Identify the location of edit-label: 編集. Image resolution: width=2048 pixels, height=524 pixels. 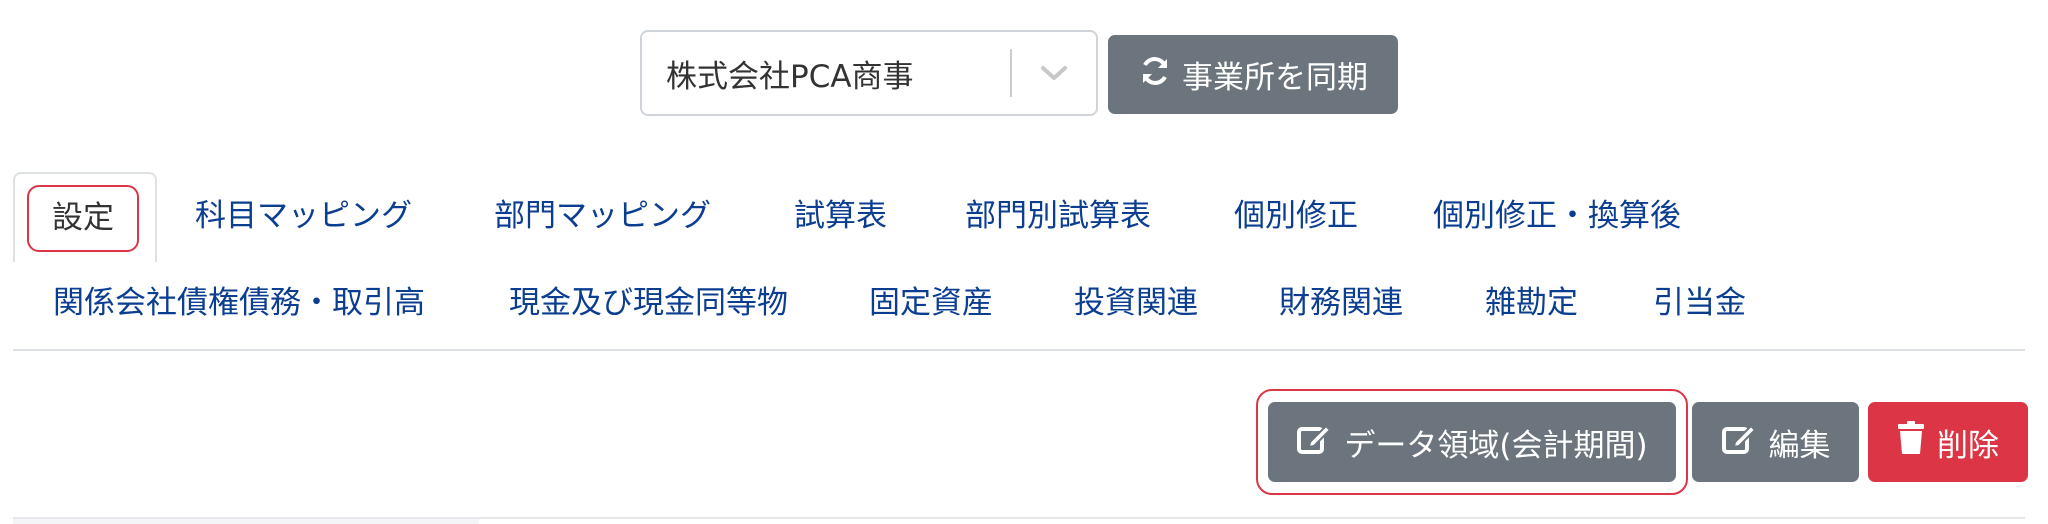
(1799, 445).